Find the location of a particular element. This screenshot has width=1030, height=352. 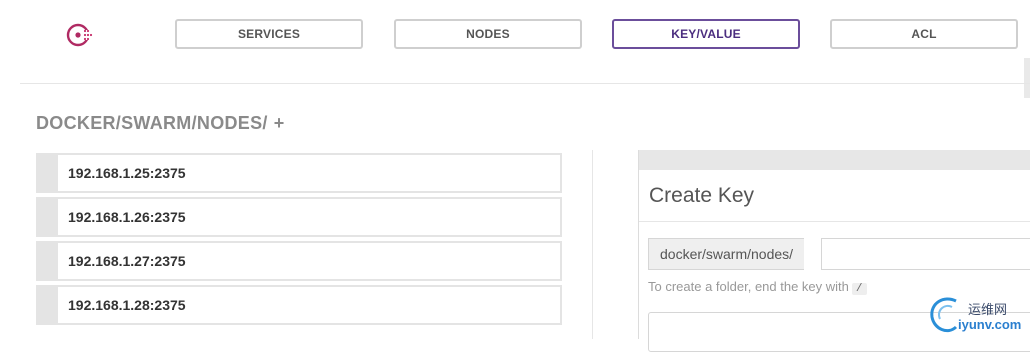

help-text: To create a folder, end the key with is located at coordinates (748, 286).